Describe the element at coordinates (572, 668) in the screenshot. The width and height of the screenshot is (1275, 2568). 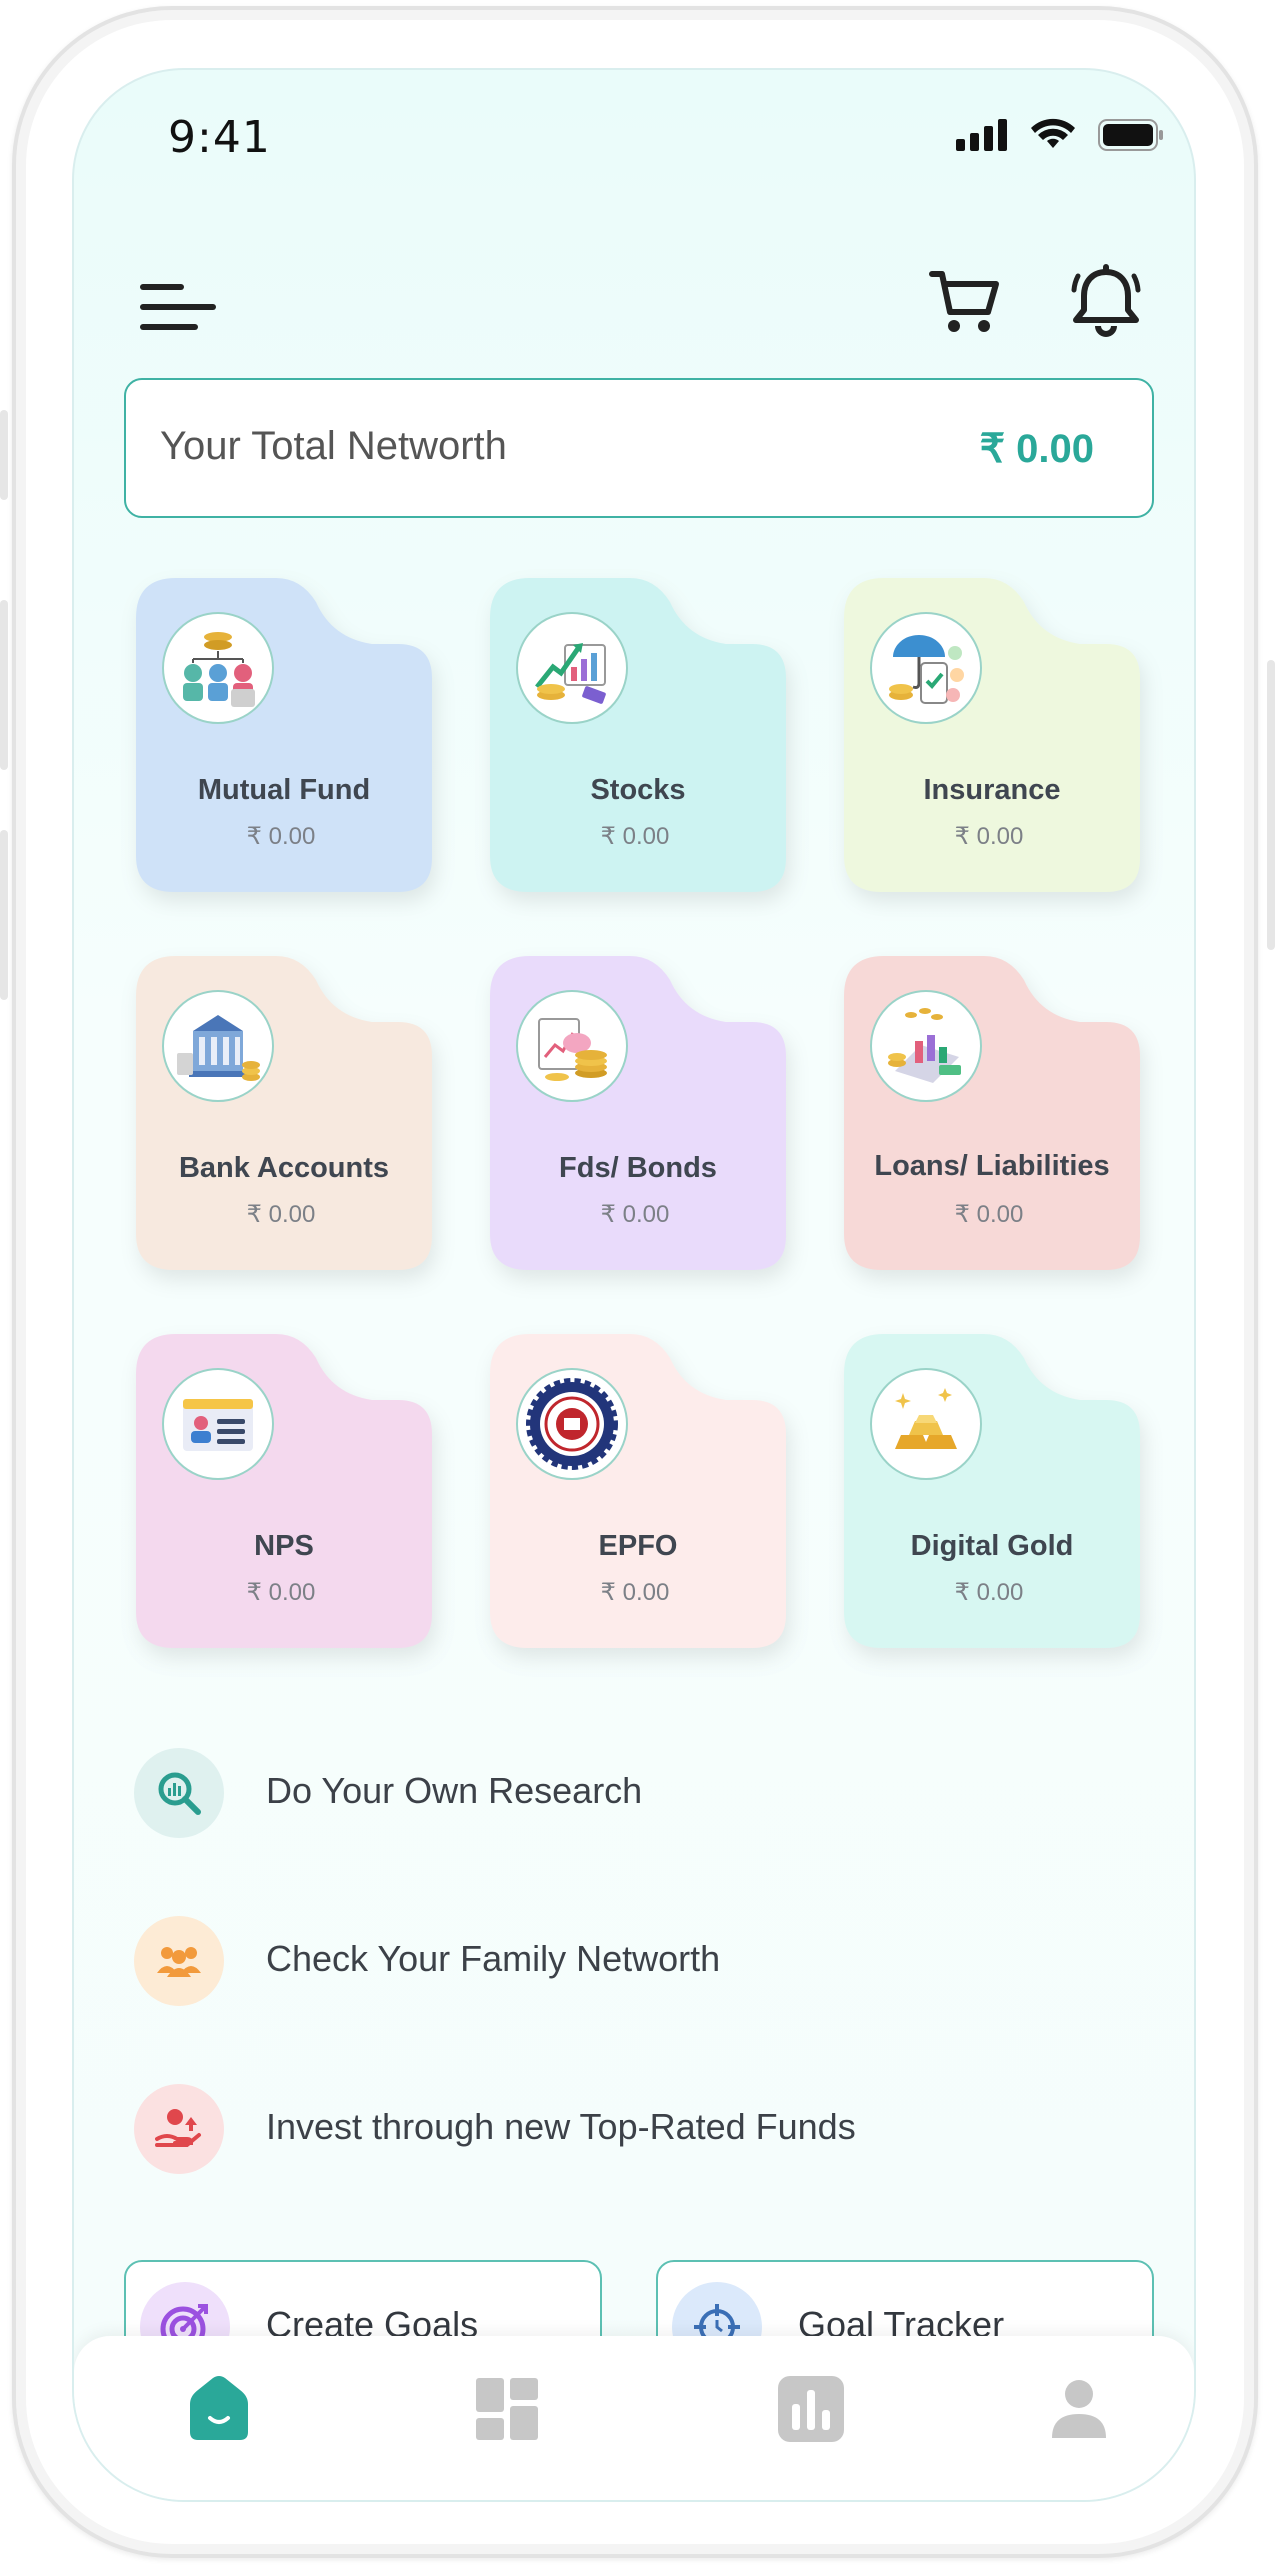
I see `stocks-icon` at that location.